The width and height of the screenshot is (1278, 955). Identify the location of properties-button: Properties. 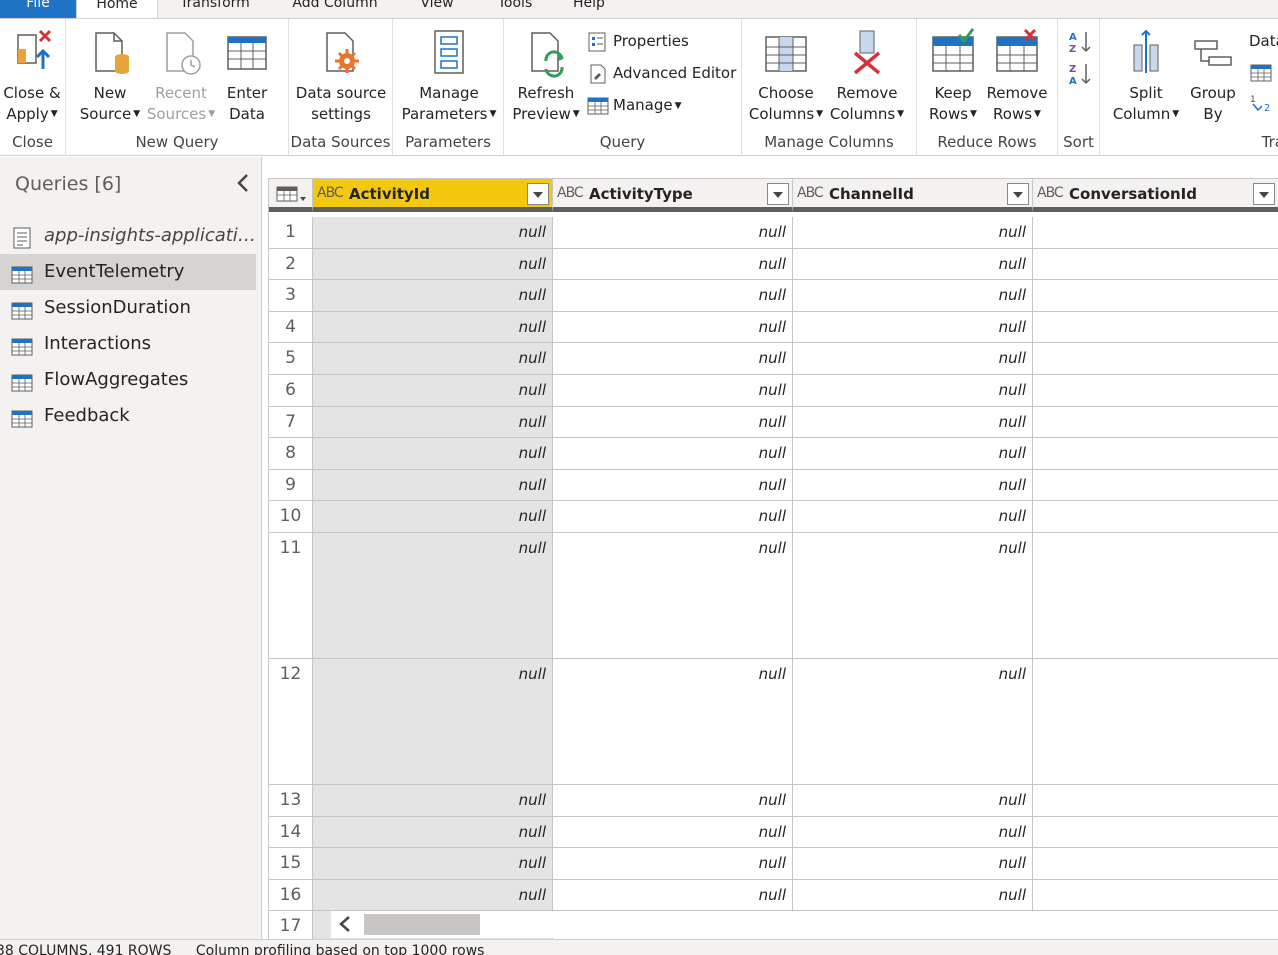
(638, 42).